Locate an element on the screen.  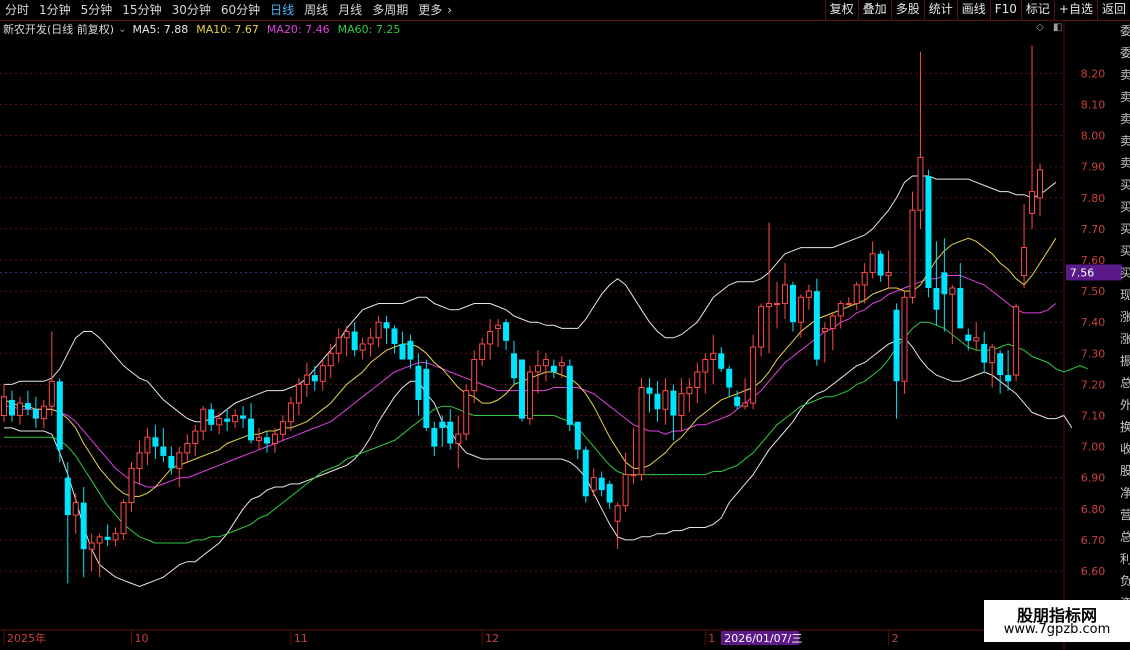
side-panel-label: 负 is located at coordinates (1125, 581).